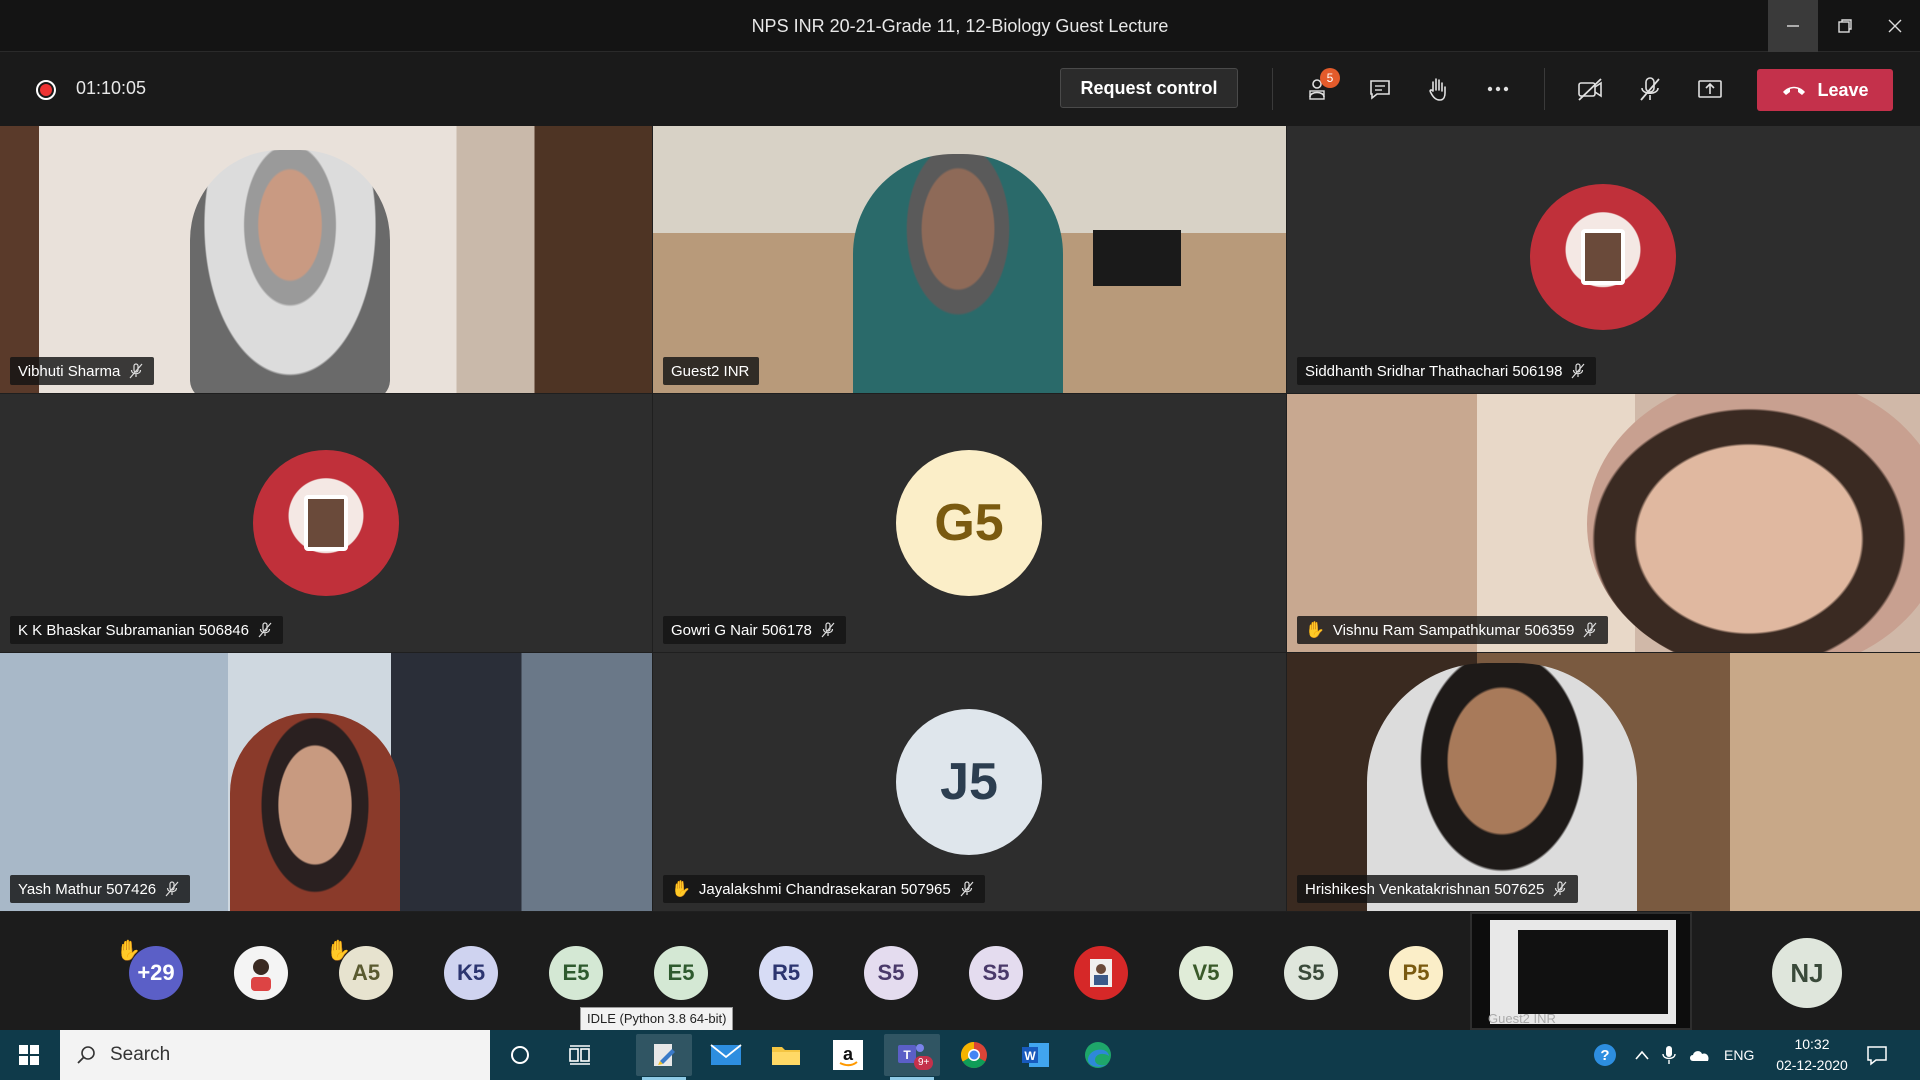  Describe the element at coordinates (969, 259) in the screenshot. I see `video-tile: Guest2 INR` at that location.